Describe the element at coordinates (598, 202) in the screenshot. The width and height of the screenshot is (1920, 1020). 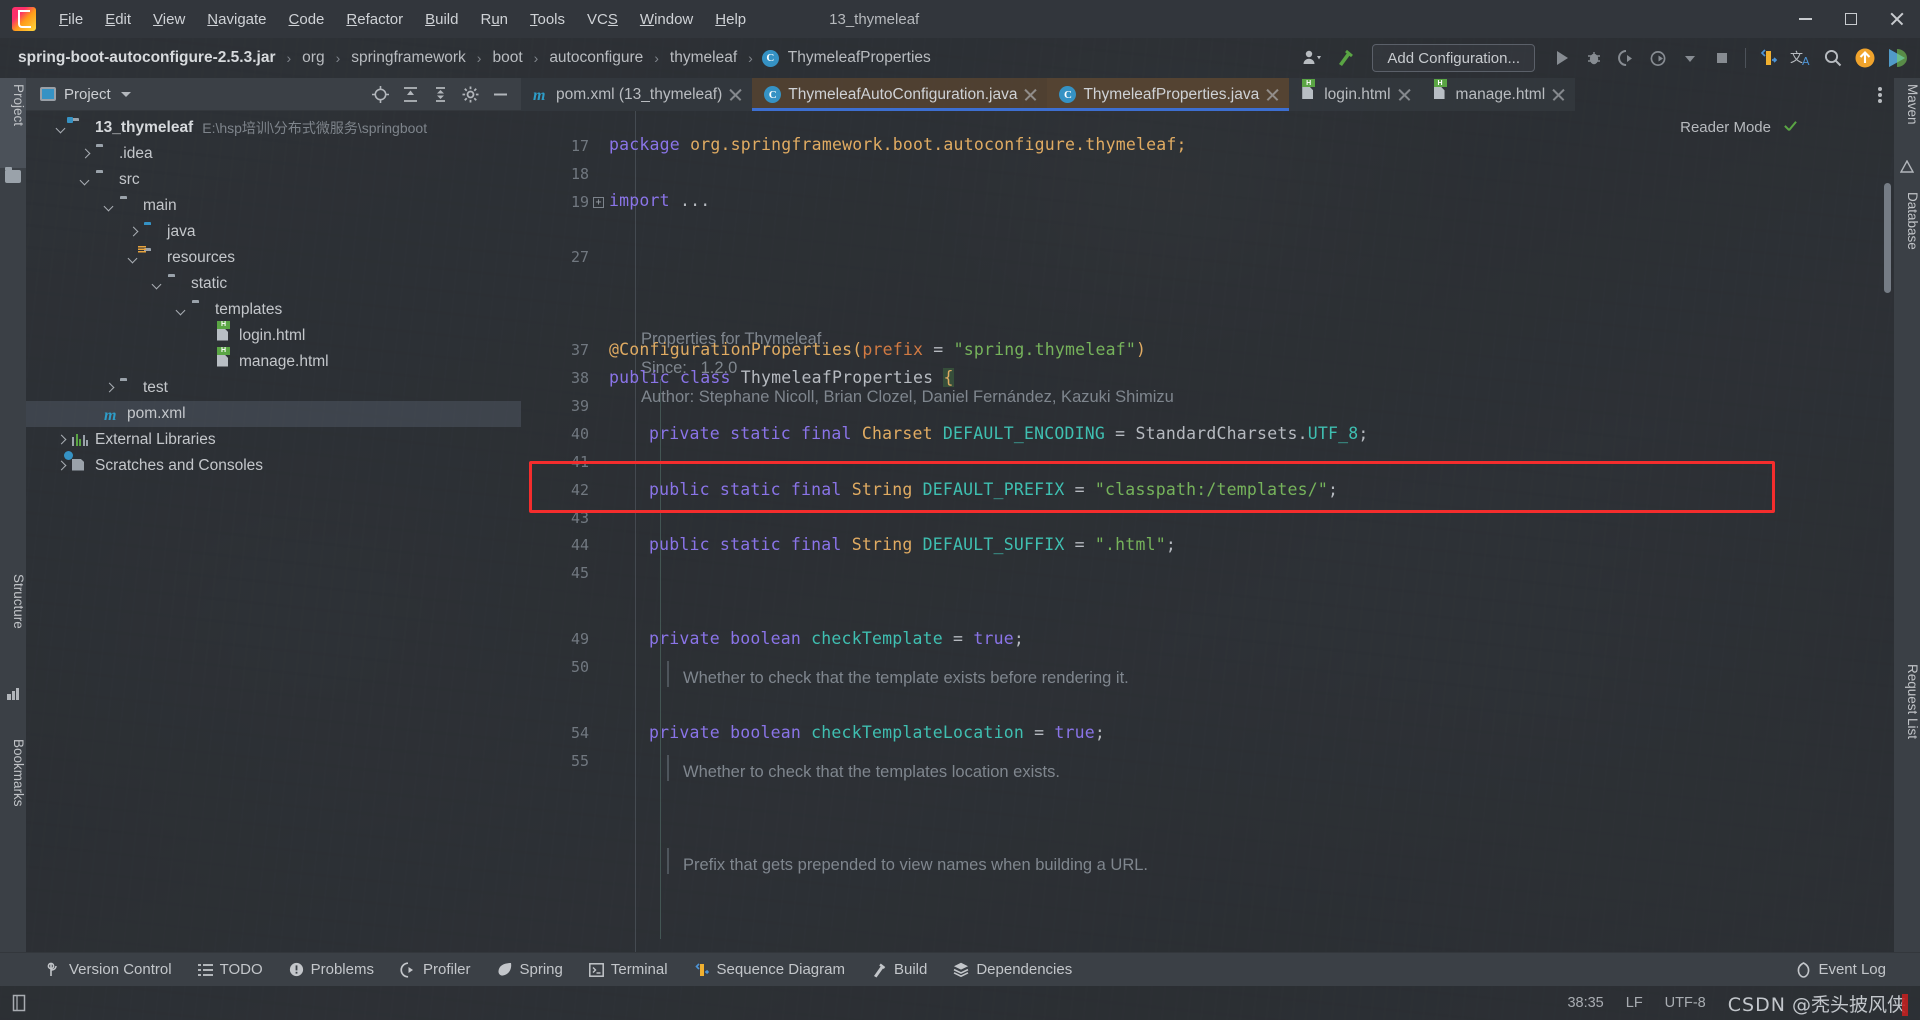
I see `fold-expand-icon: +` at that location.